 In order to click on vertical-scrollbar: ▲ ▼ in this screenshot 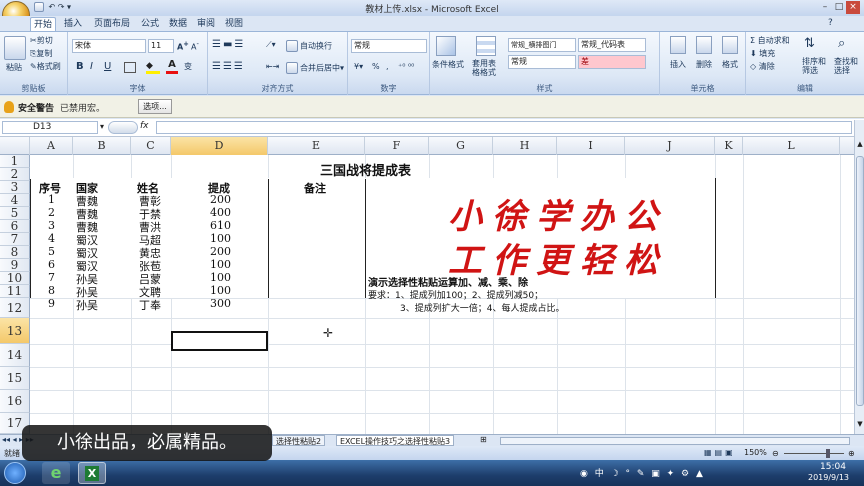, I will do `click(859, 277)`.